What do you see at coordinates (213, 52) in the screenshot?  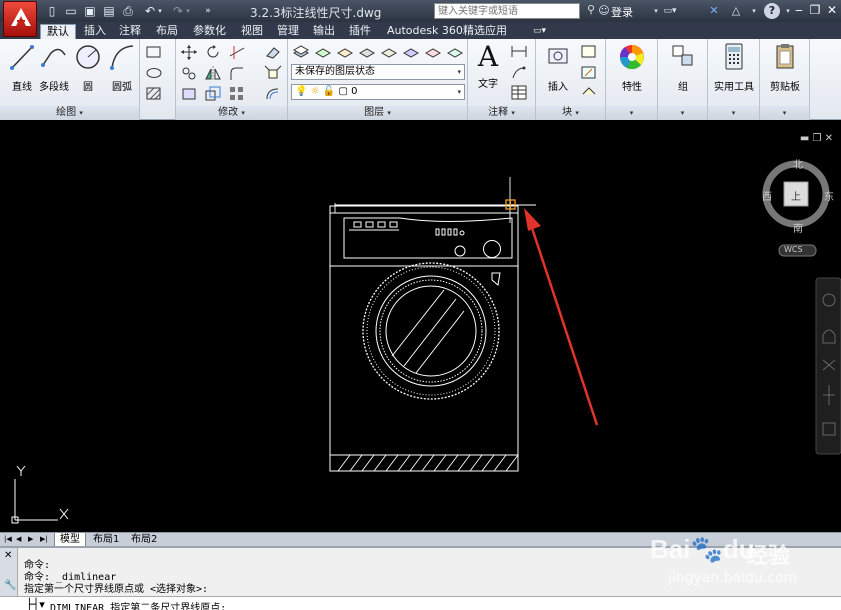 I see `rotate-icon` at bounding box center [213, 52].